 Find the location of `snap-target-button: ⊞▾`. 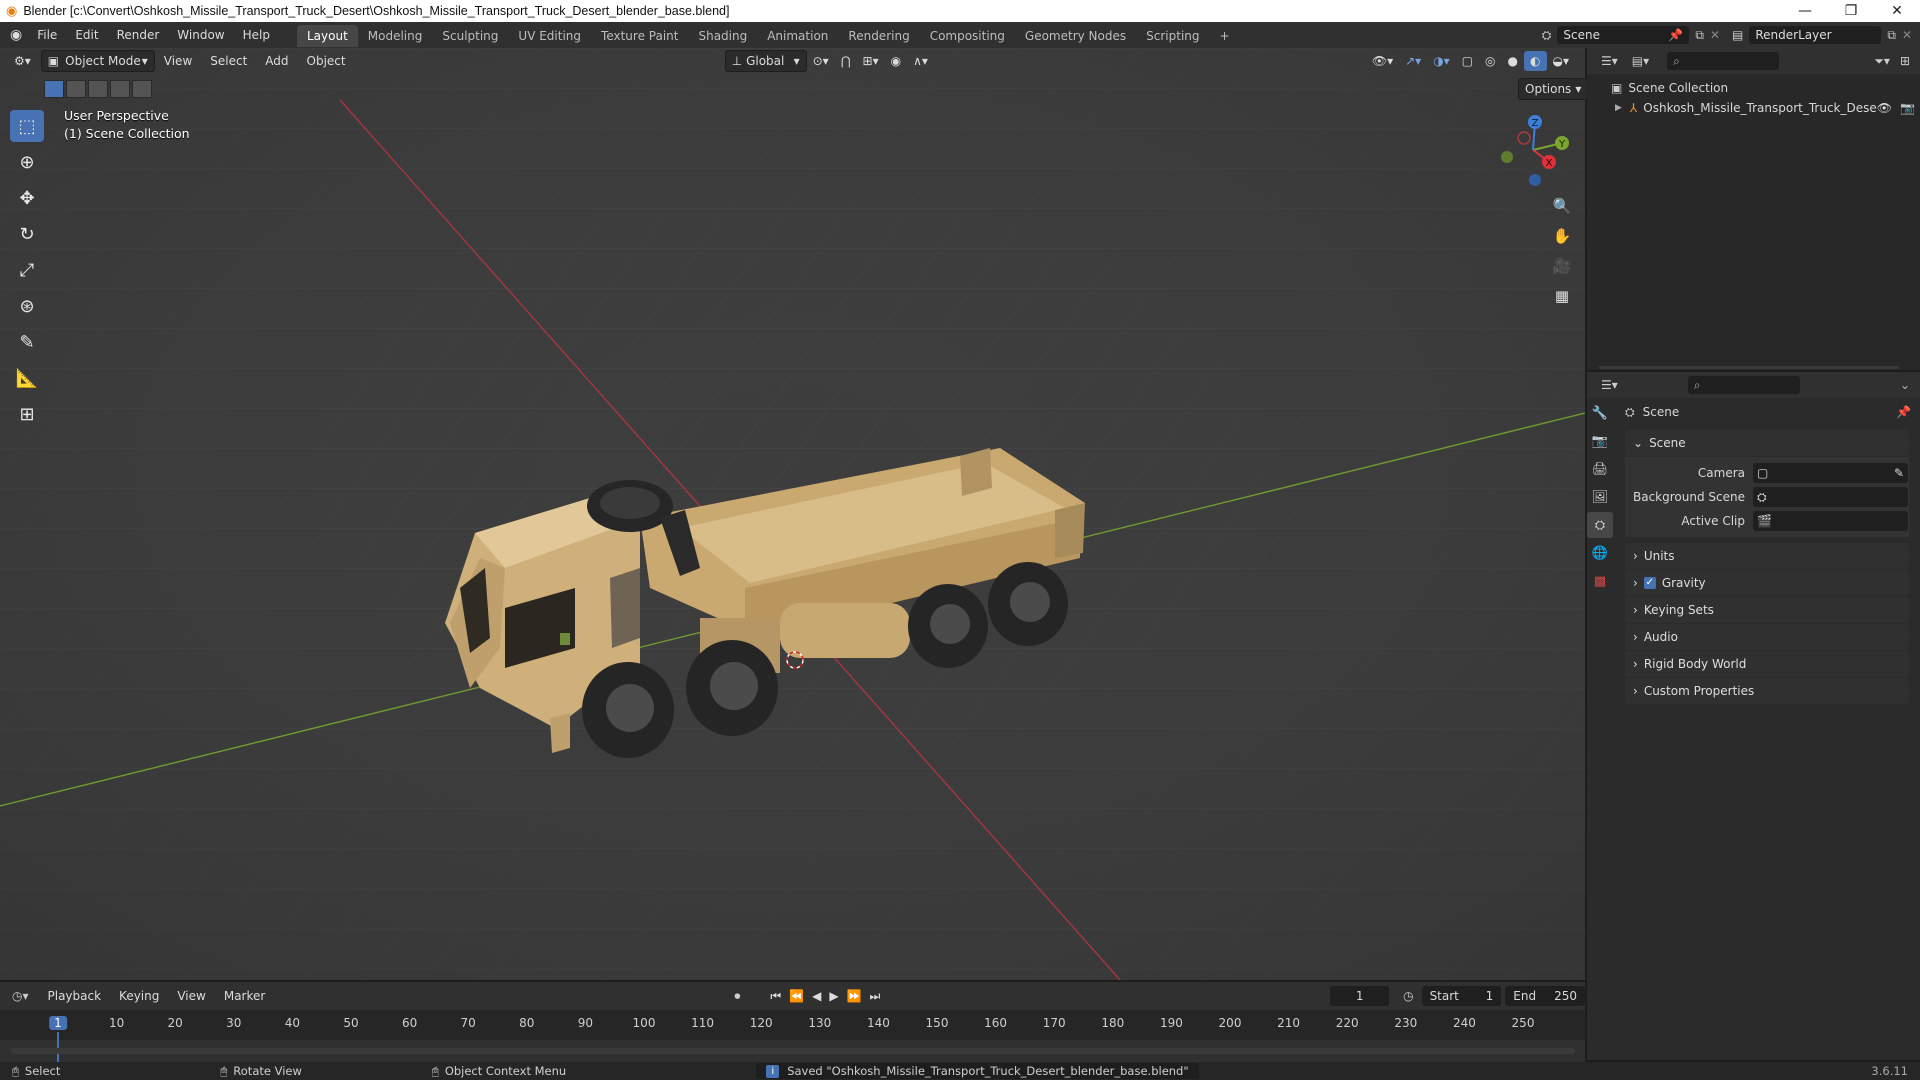

snap-target-button: ⊞▾ is located at coordinates (871, 61).